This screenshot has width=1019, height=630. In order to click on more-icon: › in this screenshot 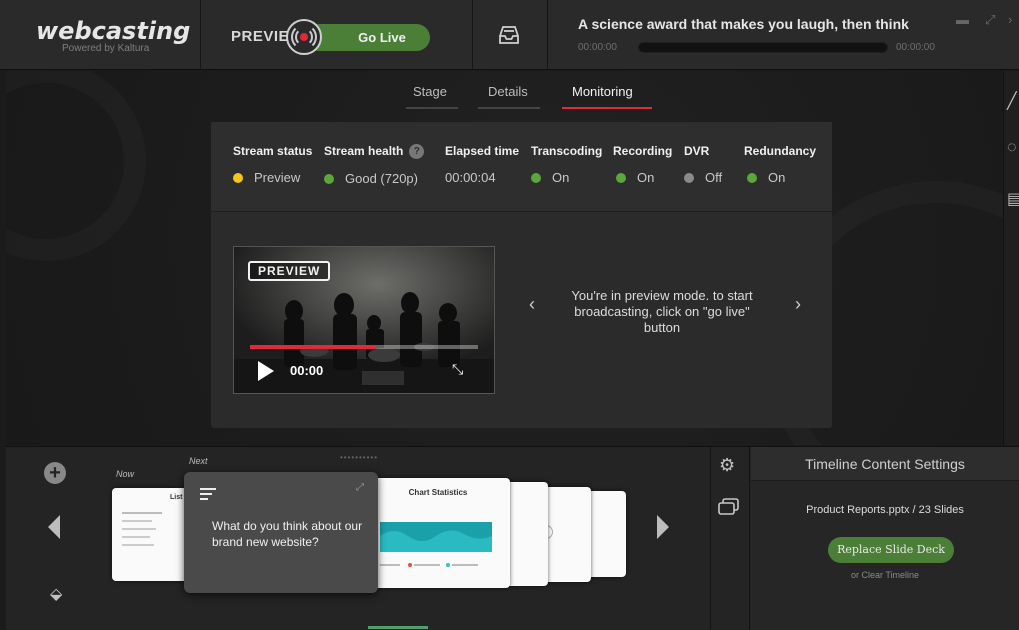, I will do `click(1010, 19)`.